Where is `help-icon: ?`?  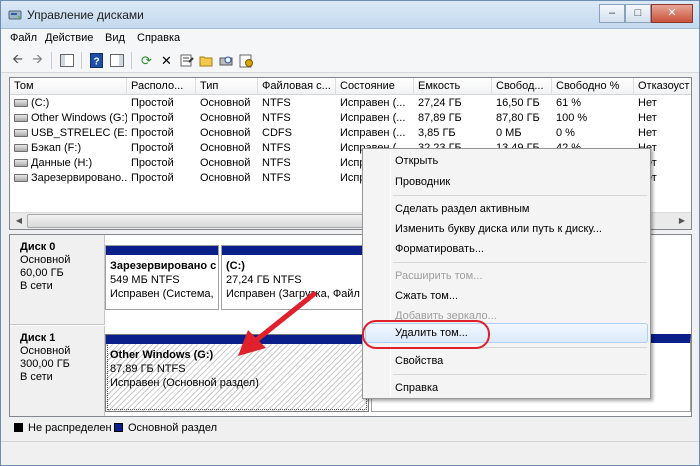
help-icon: ? is located at coordinates (96, 60).